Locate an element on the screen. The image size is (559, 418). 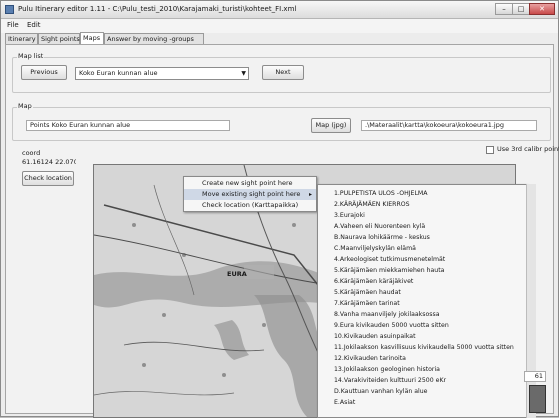
submenu-item: 8.Vanha maanviljely jokilaaksossa is located at coordinates (422, 314).